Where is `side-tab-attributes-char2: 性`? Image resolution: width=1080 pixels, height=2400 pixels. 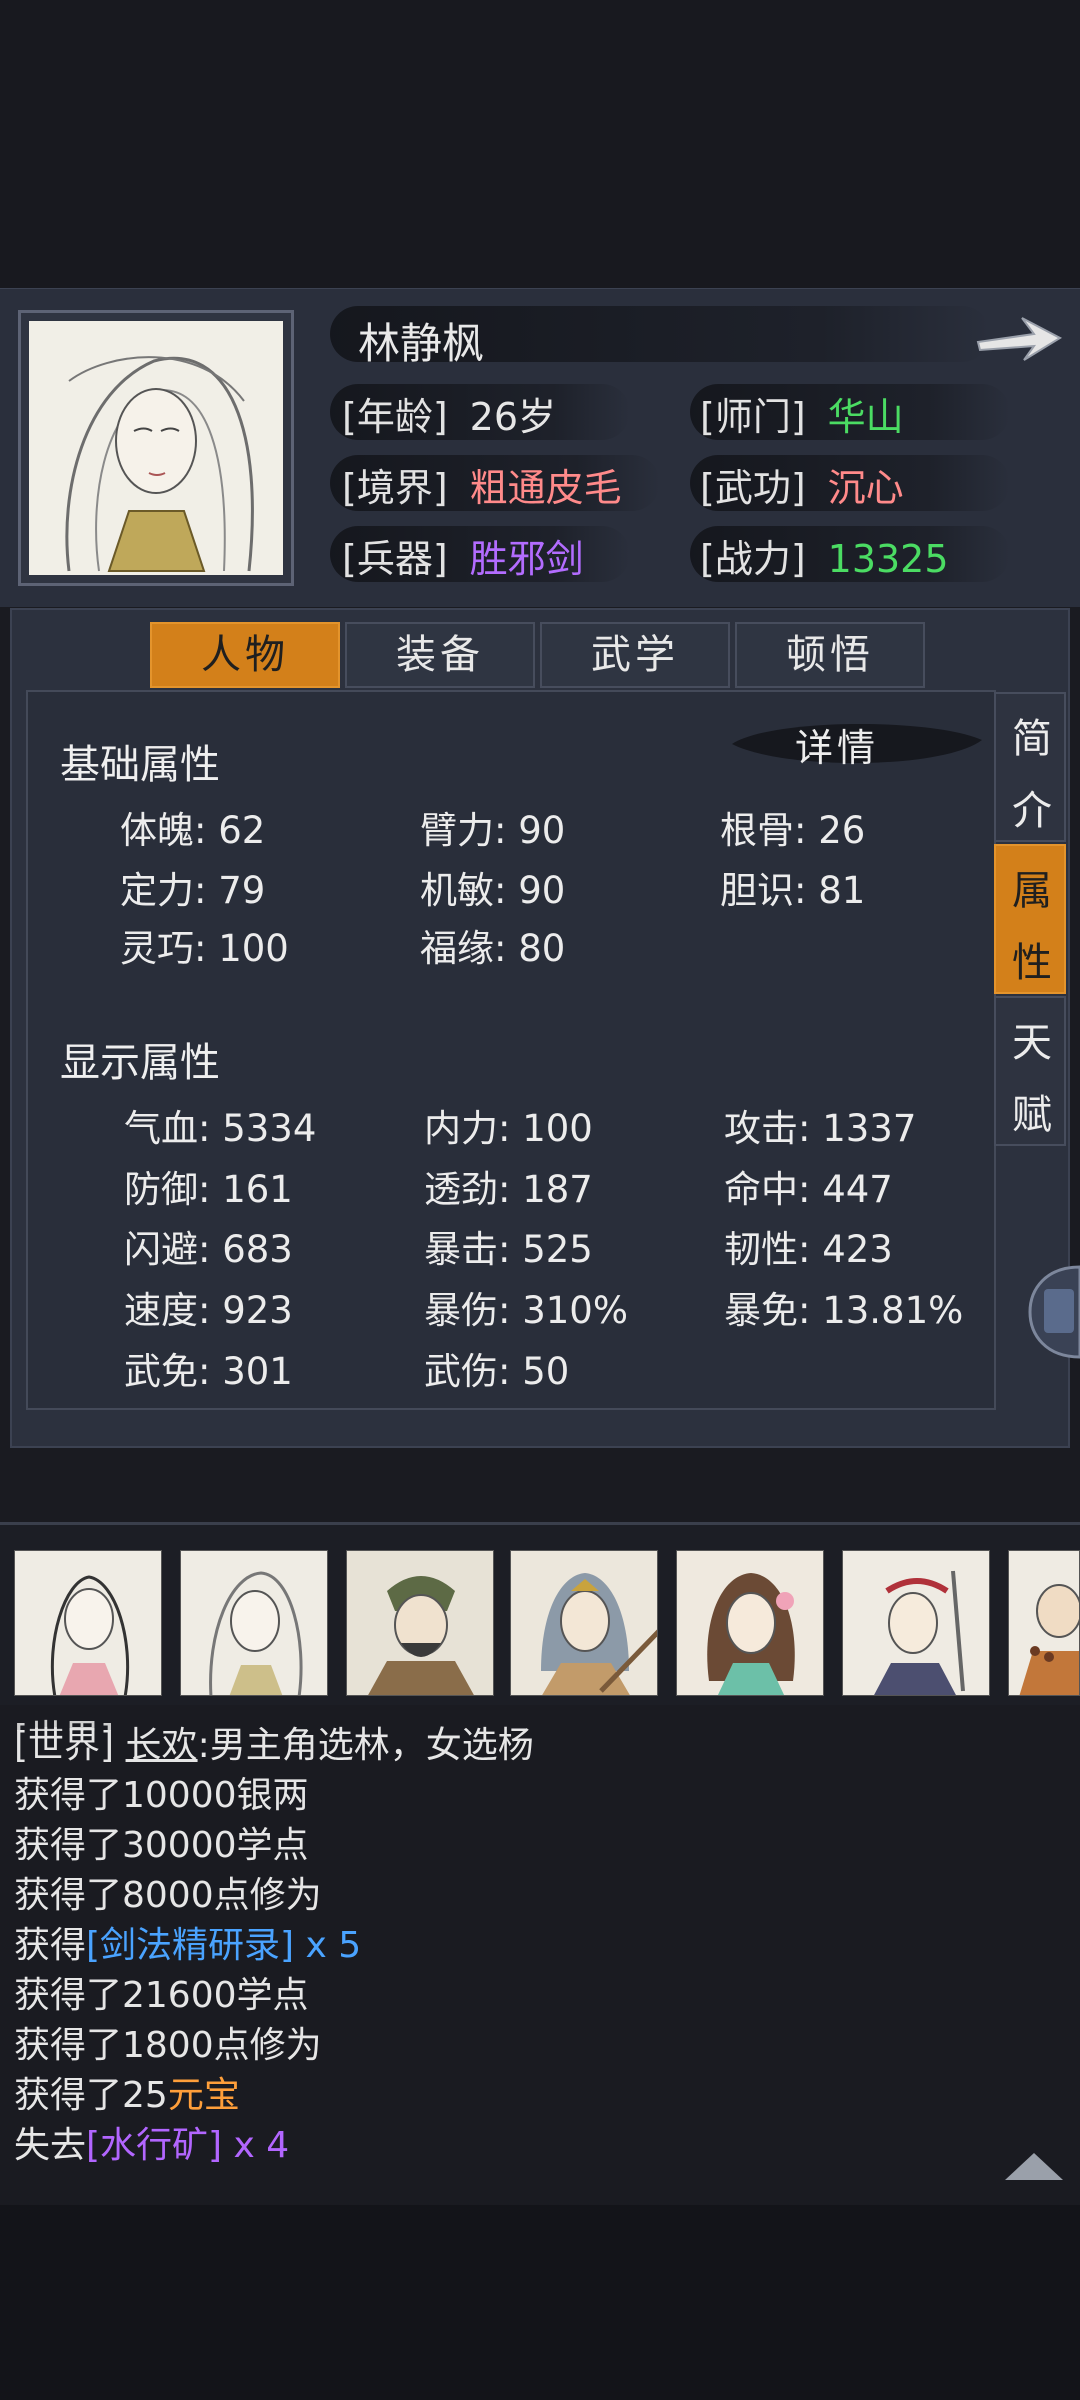
side-tab-attributes-char2: 性 is located at coordinates (1032, 963).